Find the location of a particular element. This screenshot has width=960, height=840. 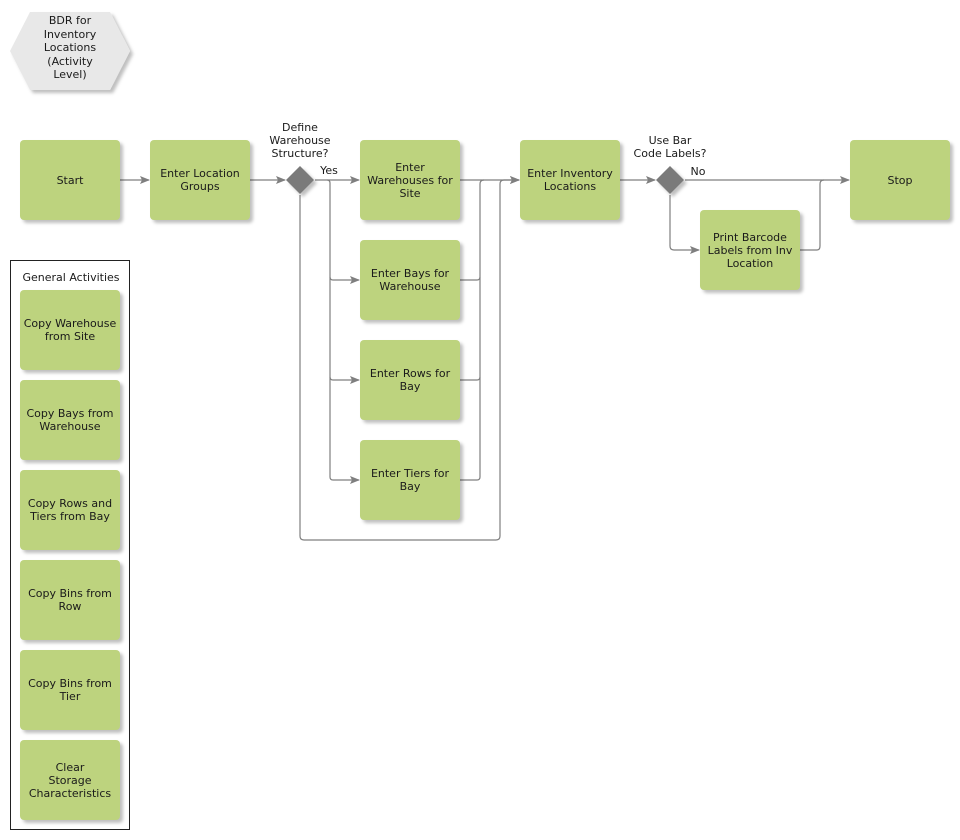

general-activity-copy-rows-tiers: Copy Rows and Tiers from Bay is located at coordinates (70, 510).